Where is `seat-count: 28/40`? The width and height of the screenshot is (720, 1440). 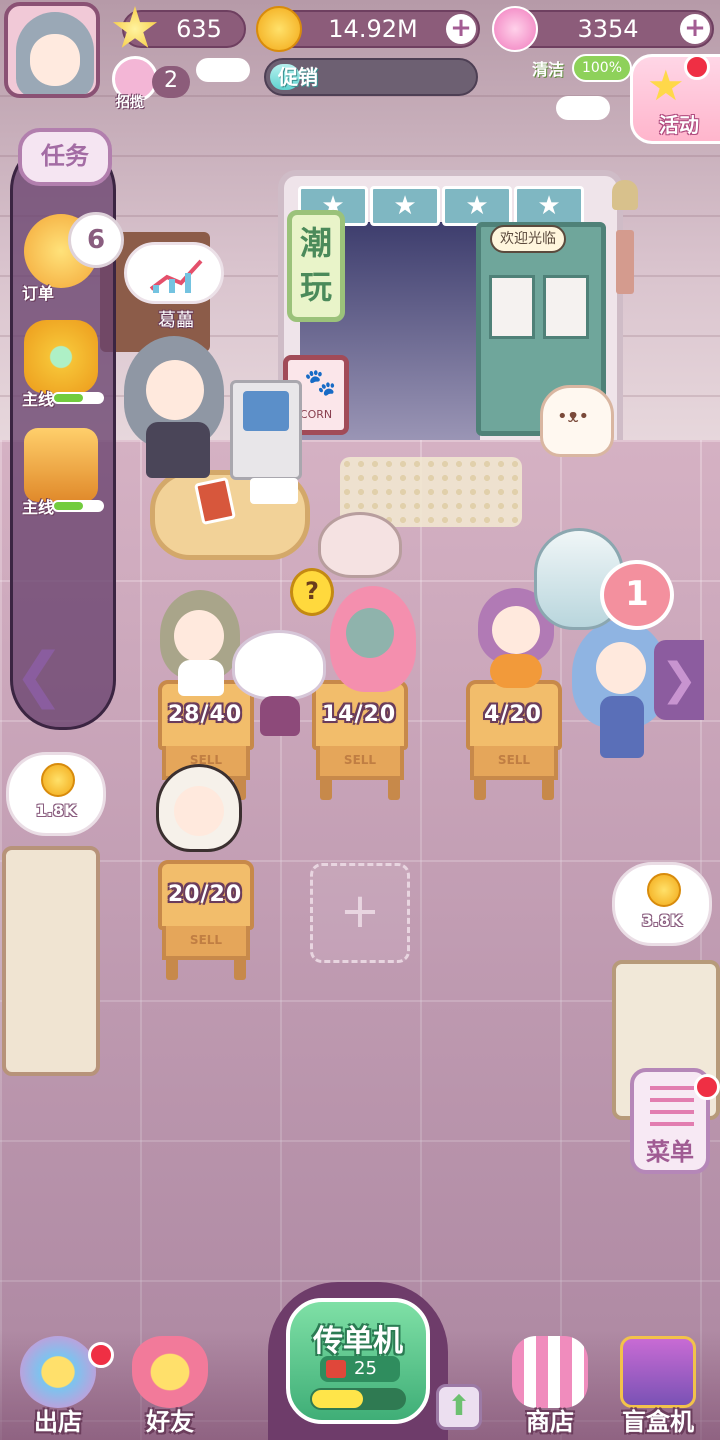 seat-count: 28/40 is located at coordinates (205, 714).